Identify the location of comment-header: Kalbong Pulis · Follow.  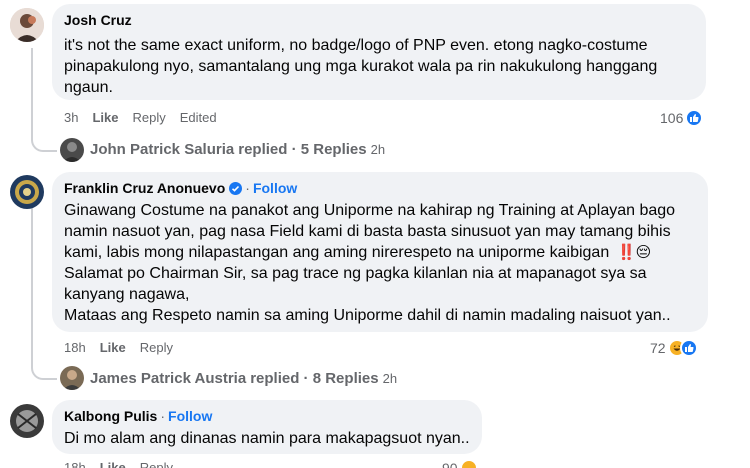
(138, 416).